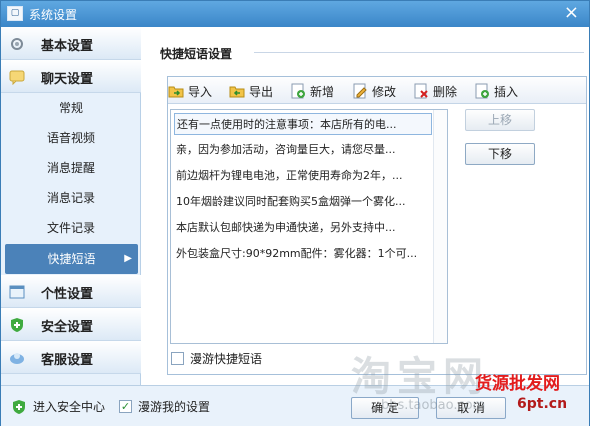 This screenshot has height=426, width=590. Describe the element at coordinates (17, 292) in the screenshot. I see `window-icon` at that location.